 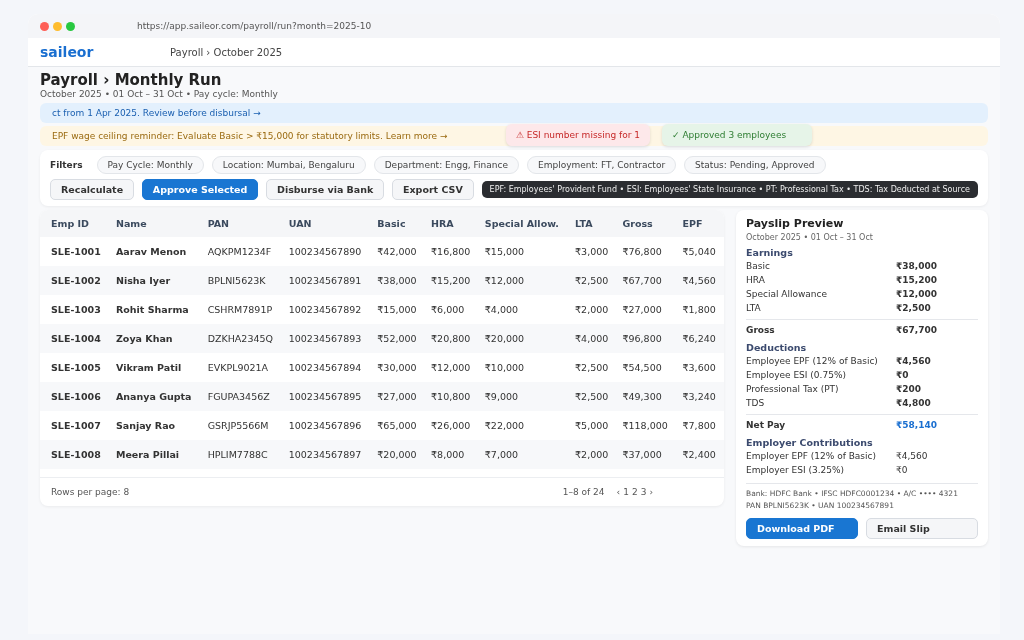 What do you see at coordinates (796, 470) in the screenshot?
I see `line-item-label: Employer ESI (3.25%)` at bounding box center [796, 470].